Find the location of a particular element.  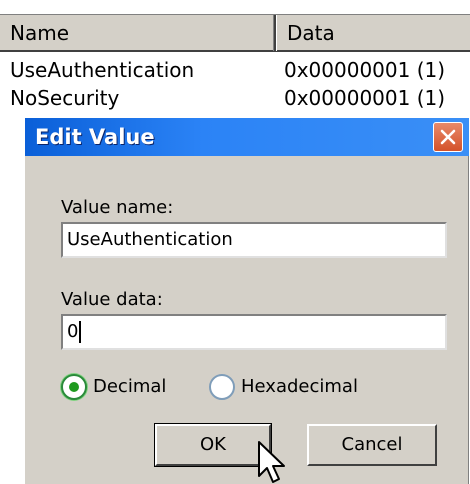

close-icon is located at coordinates (448, 137).